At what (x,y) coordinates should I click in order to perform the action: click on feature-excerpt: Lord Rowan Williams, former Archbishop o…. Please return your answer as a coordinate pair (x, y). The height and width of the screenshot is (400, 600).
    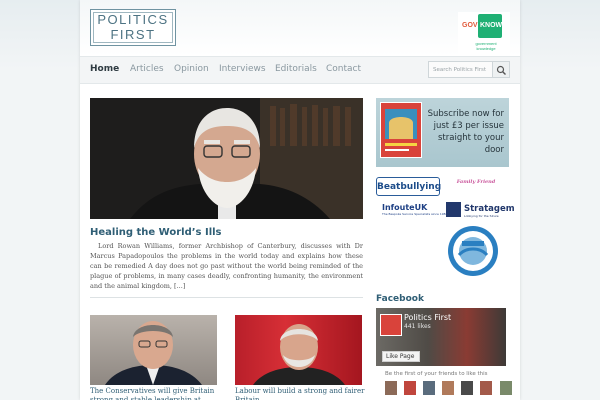
    Looking at the image, I should click on (226, 266).